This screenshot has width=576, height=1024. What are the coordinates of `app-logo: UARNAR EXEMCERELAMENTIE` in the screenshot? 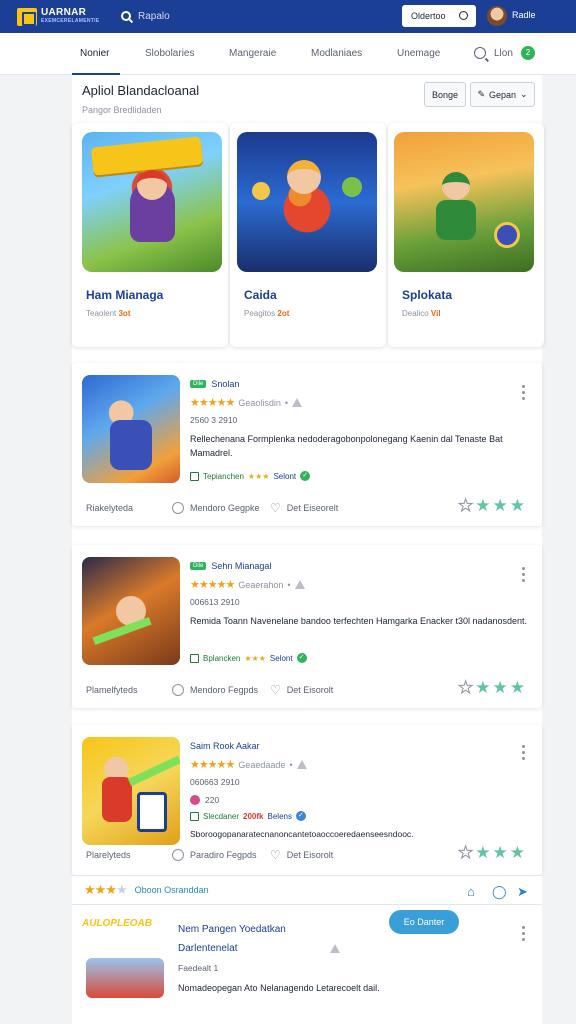 It's located at (58, 16).